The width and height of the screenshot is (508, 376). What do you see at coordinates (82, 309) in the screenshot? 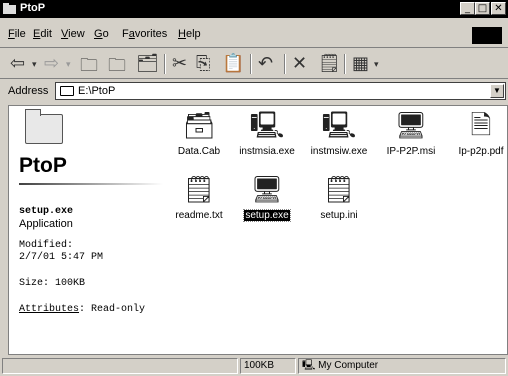
I see `attributes-text: Attributes: Read-only` at bounding box center [82, 309].